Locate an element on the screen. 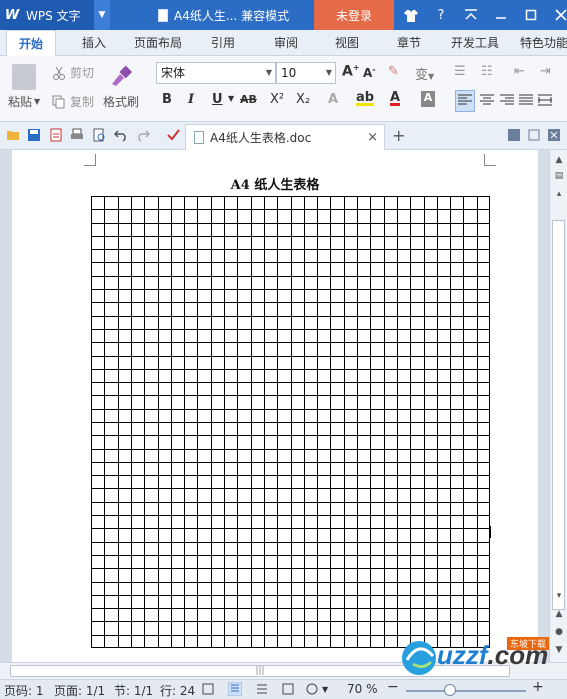  font-size-select: 10 ▼ is located at coordinates (306, 73).